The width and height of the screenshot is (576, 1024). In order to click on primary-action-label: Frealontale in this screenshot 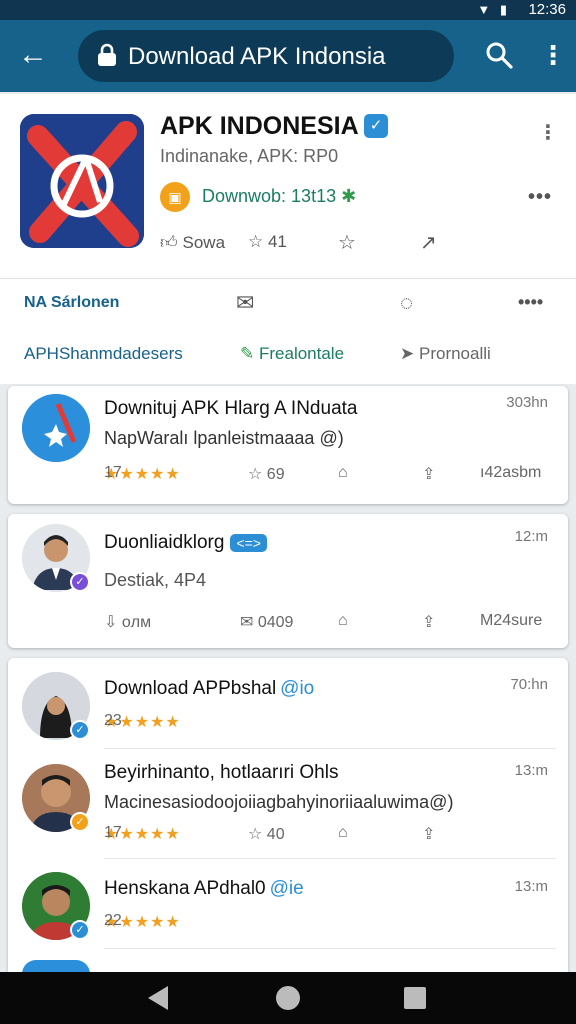, I will do `click(301, 353)`.